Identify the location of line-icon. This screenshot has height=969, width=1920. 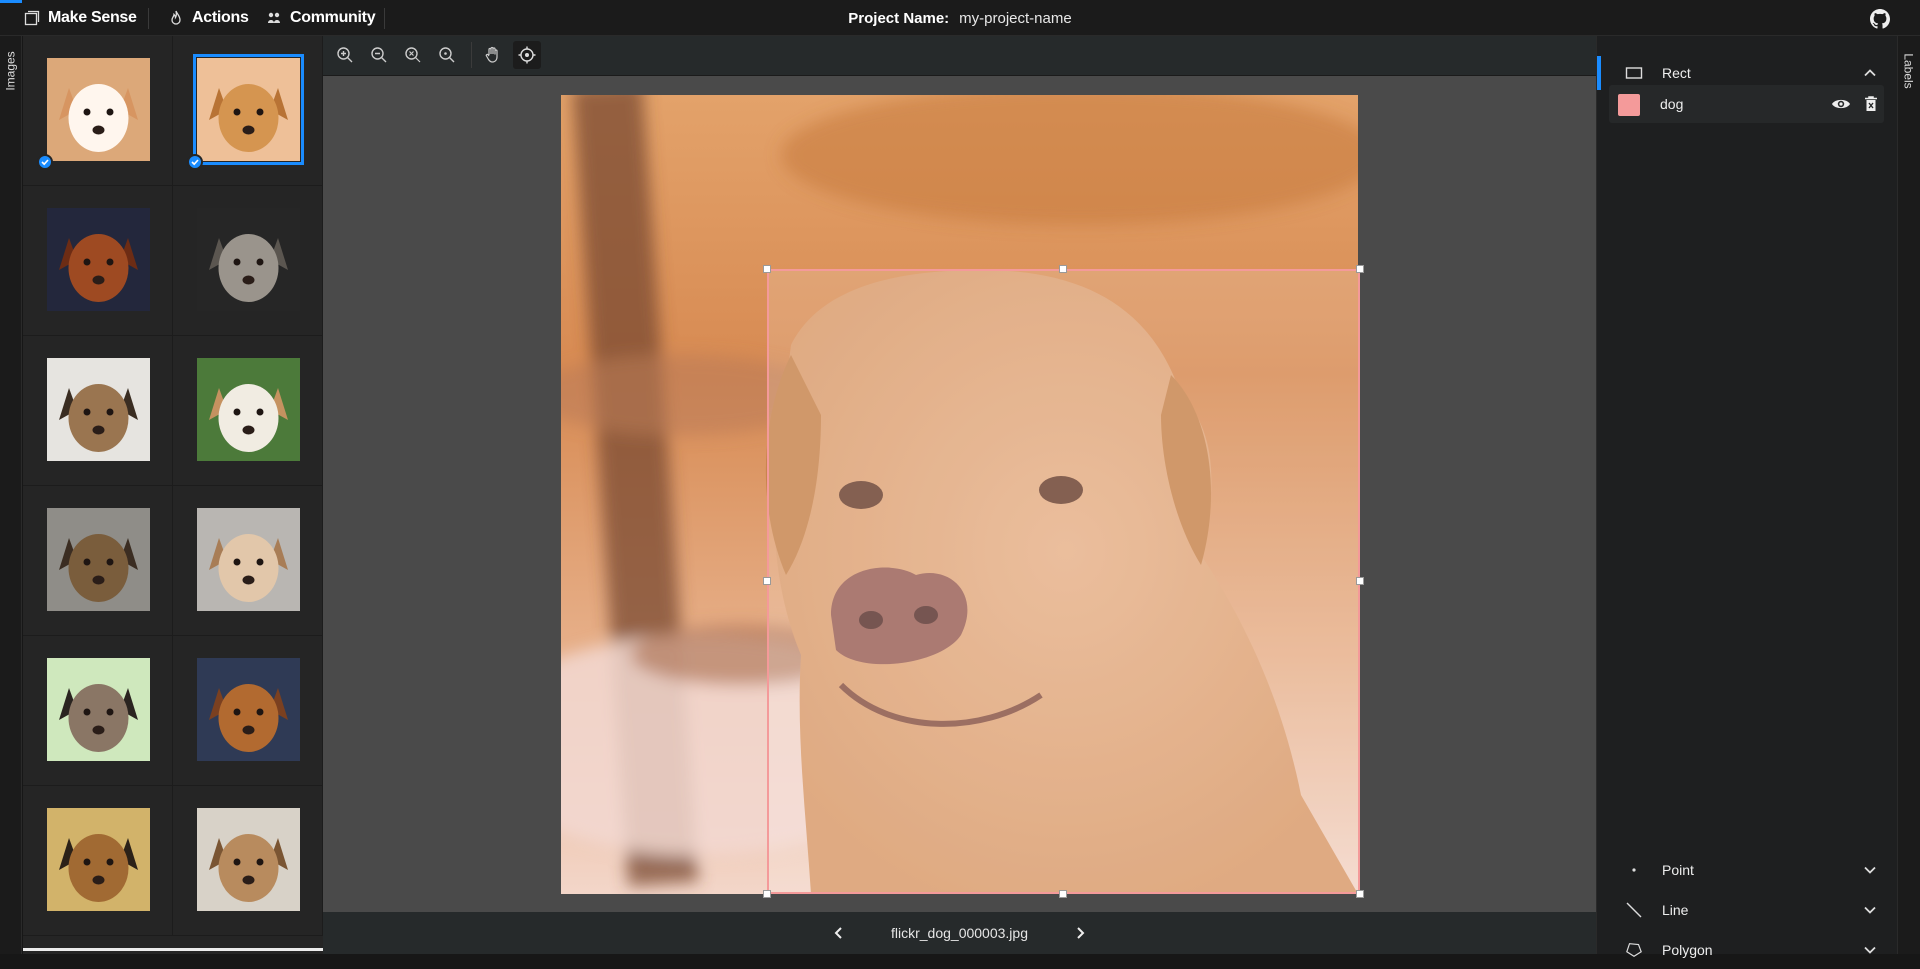
(1634, 910).